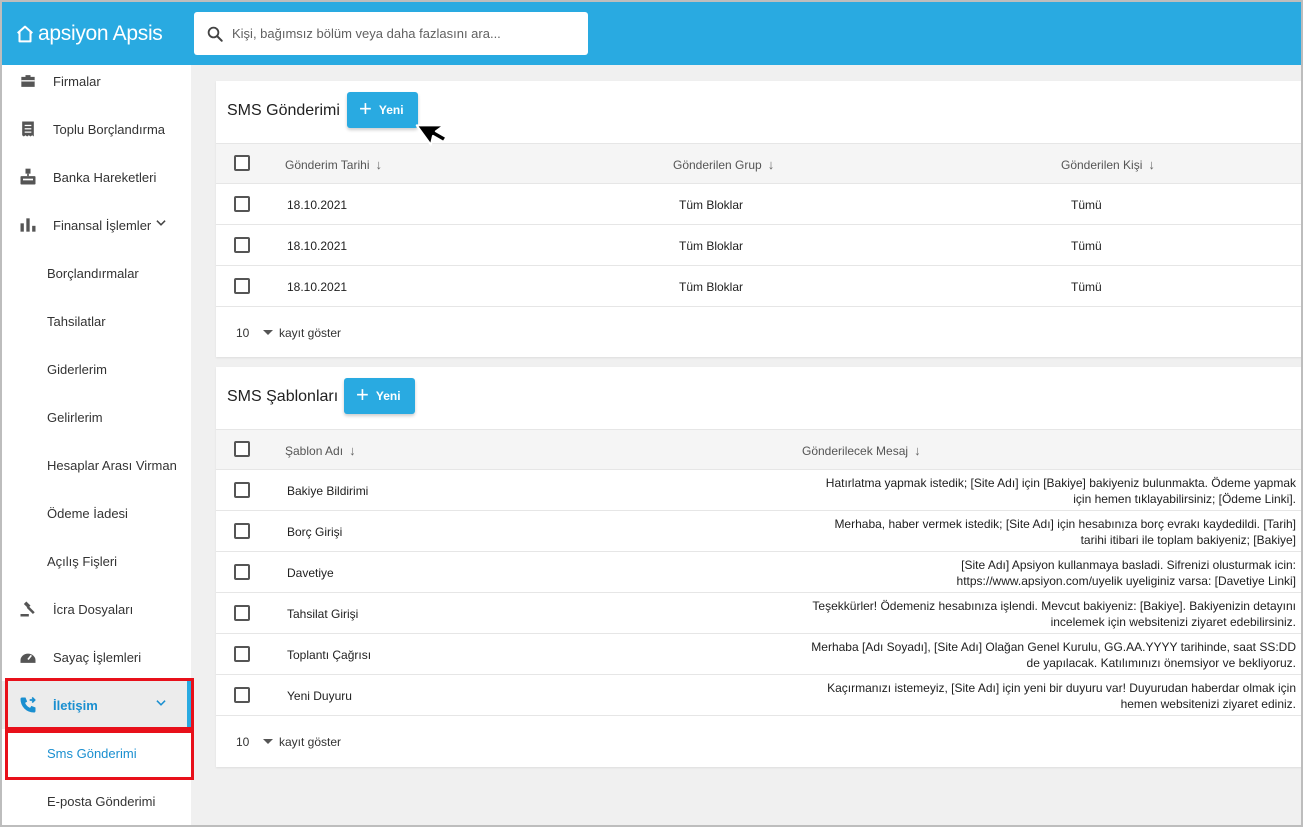 The width and height of the screenshot is (1303, 827). Describe the element at coordinates (28, 704) in the screenshot. I see `phone-forward-icon` at that location.